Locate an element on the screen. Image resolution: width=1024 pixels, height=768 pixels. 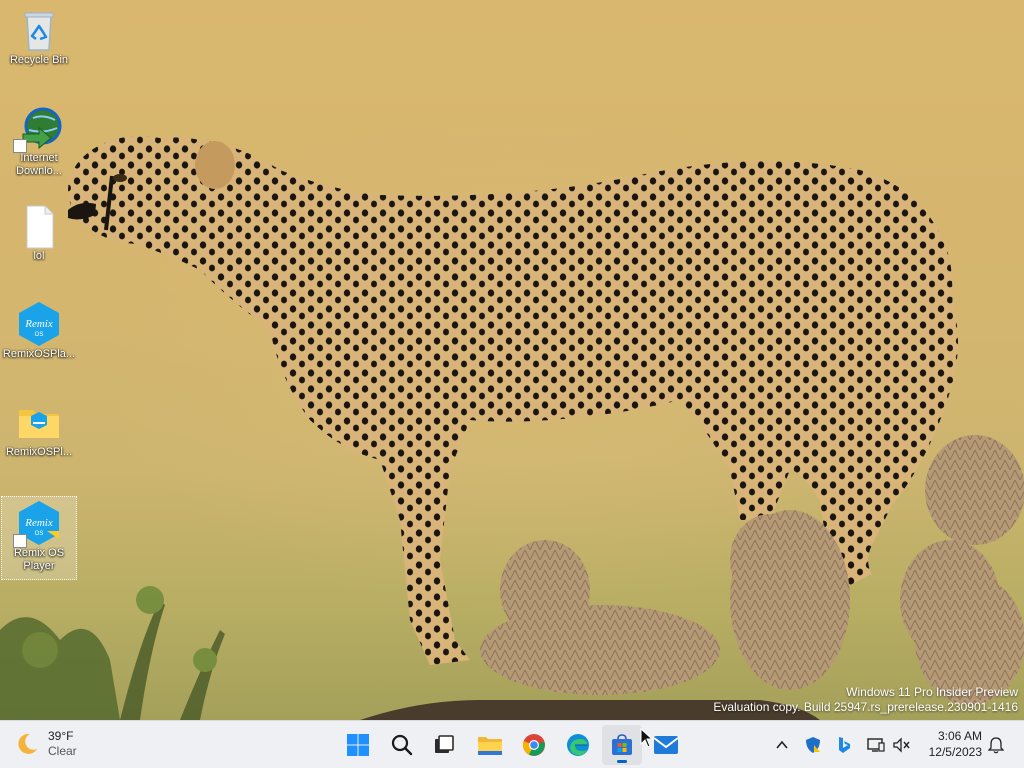
desktop-icon-label: Remix OS Player is located at coordinates (39, 559).